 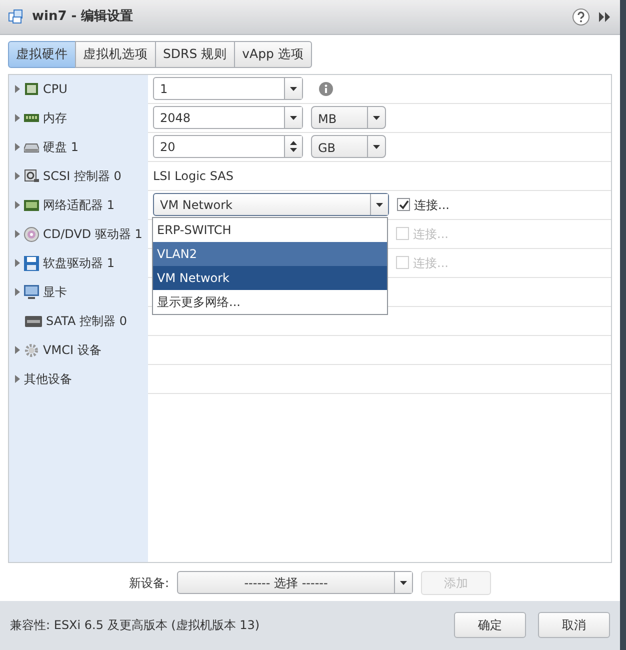 I want to click on device-label: 网络适配器 1, so click(x=78, y=205).